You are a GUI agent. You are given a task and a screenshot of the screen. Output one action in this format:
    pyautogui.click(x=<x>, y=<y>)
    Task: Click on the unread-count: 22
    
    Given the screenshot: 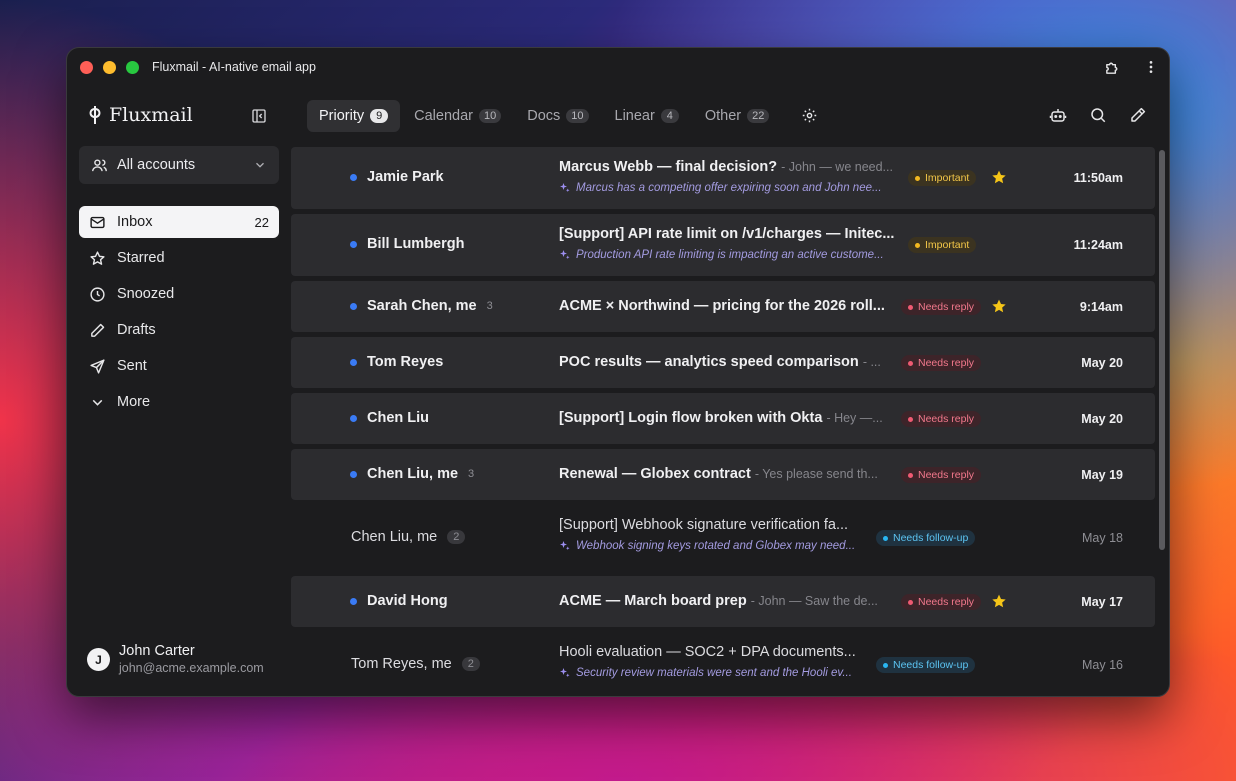 What is the action you would take?
    pyautogui.click(x=261, y=222)
    